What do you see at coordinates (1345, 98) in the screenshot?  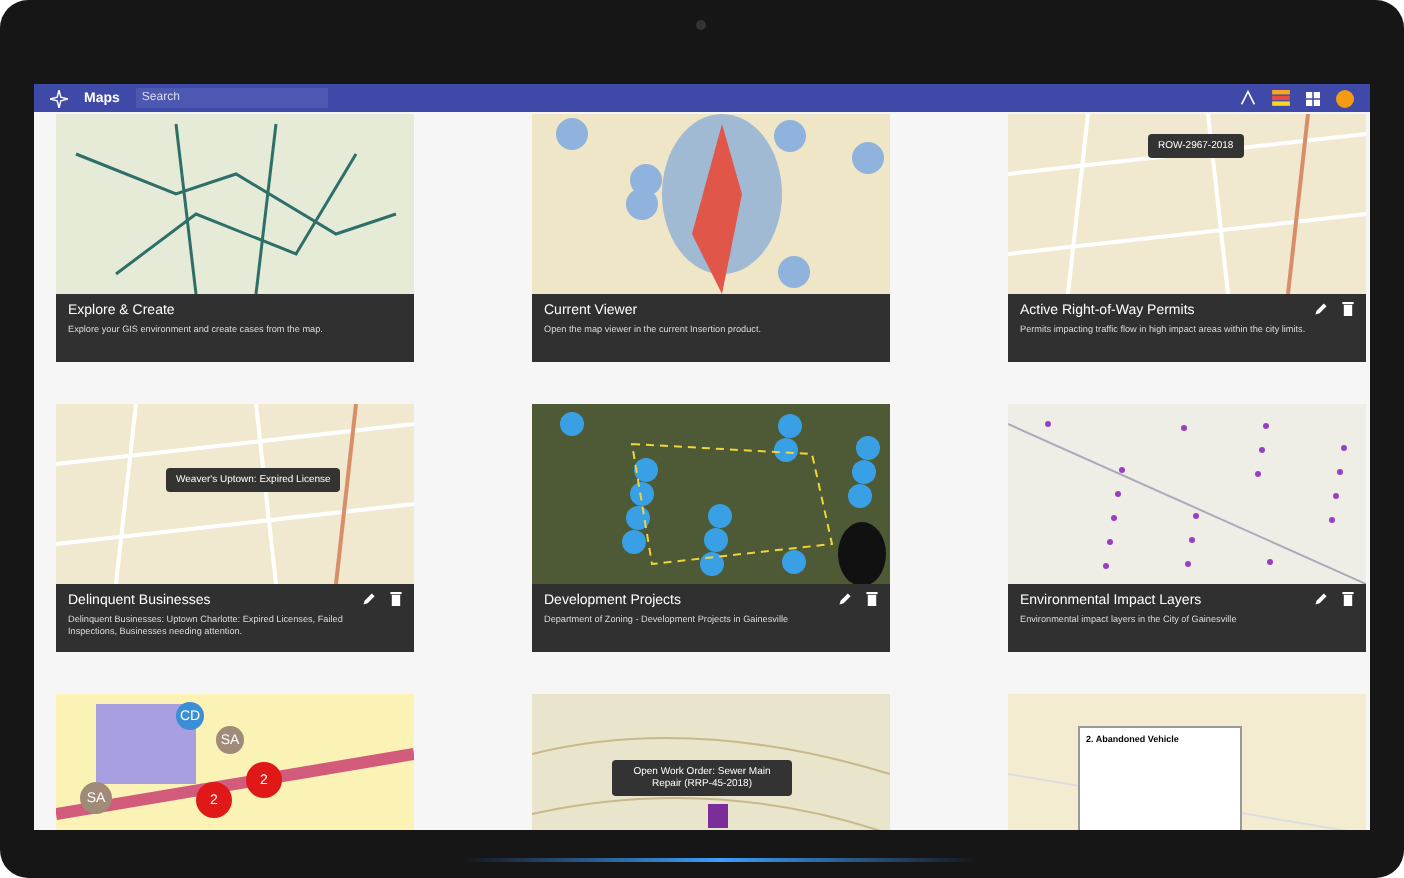 I see `avatar-icon` at bounding box center [1345, 98].